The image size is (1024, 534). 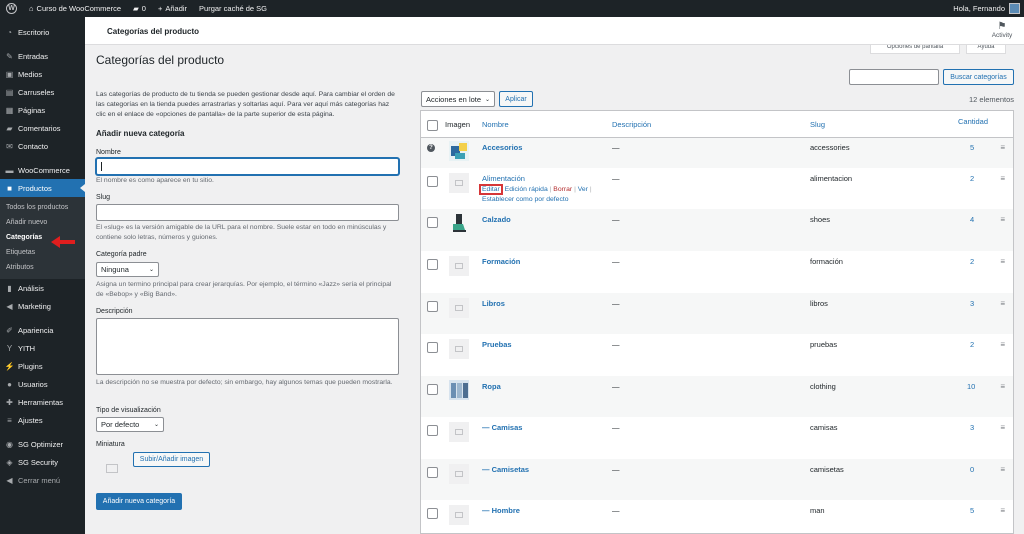 I want to click on submenu-todos-productos: Todos los productos, so click(x=42, y=207).